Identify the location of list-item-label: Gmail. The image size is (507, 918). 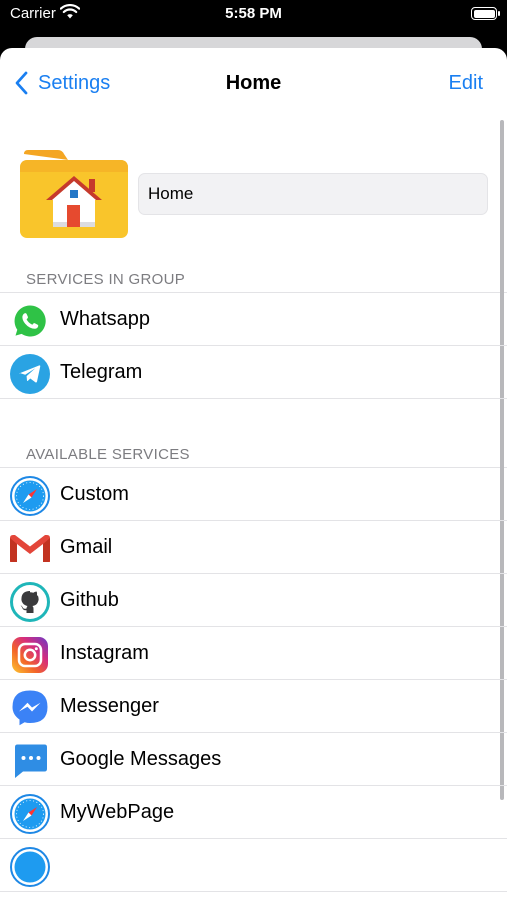
(86, 546).